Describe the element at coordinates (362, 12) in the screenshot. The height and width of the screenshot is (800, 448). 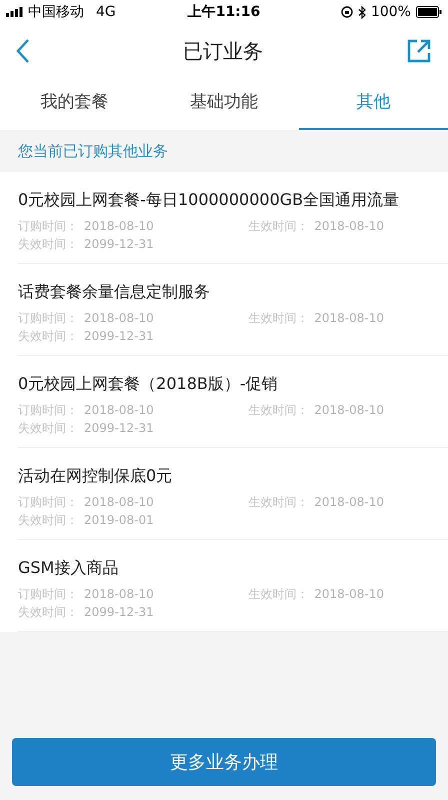
I see `bluetooth-icon` at that location.